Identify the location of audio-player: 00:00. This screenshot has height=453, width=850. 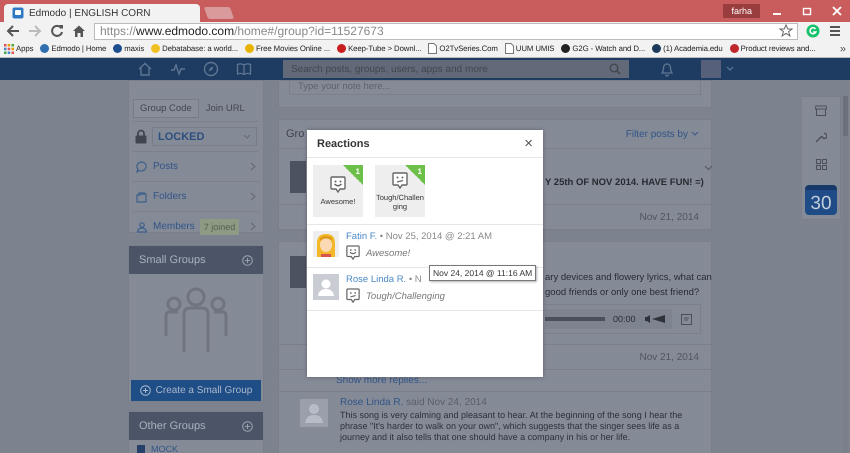
(608, 319).